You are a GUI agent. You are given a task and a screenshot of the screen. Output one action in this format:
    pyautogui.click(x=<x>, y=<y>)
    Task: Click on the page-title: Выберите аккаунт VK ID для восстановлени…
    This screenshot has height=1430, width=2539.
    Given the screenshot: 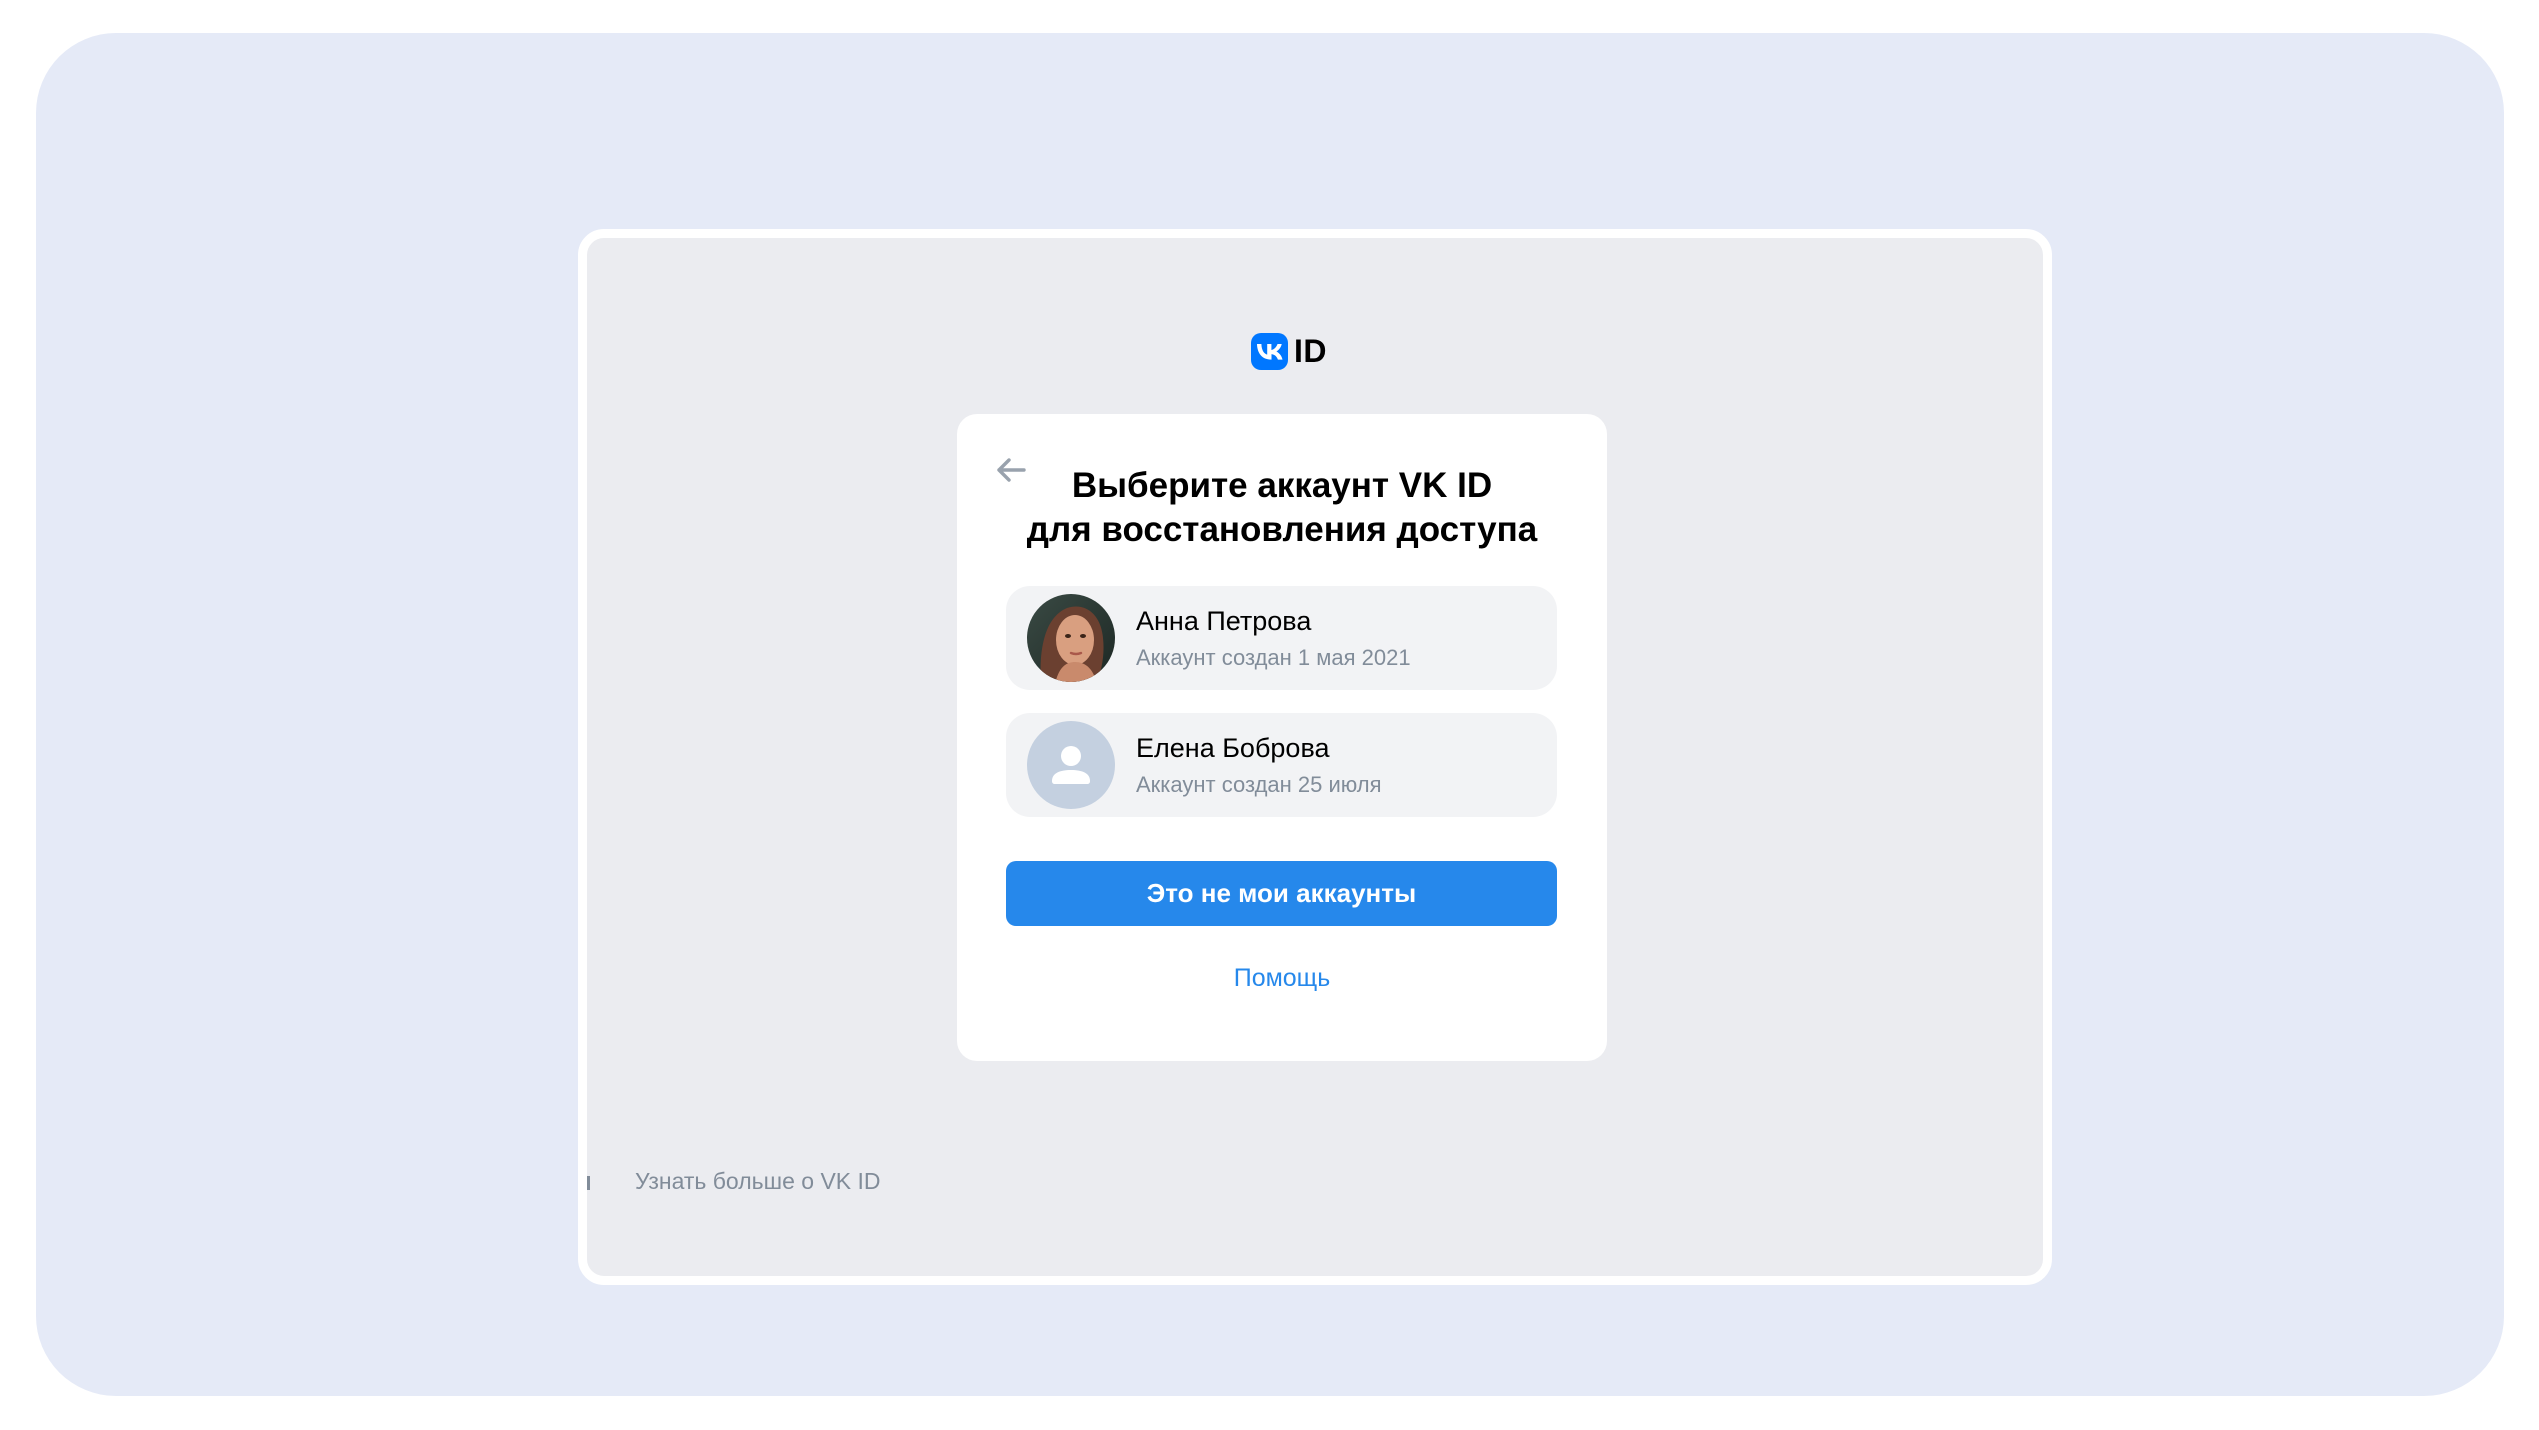 What is the action you would take?
    pyautogui.click(x=1282, y=508)
    